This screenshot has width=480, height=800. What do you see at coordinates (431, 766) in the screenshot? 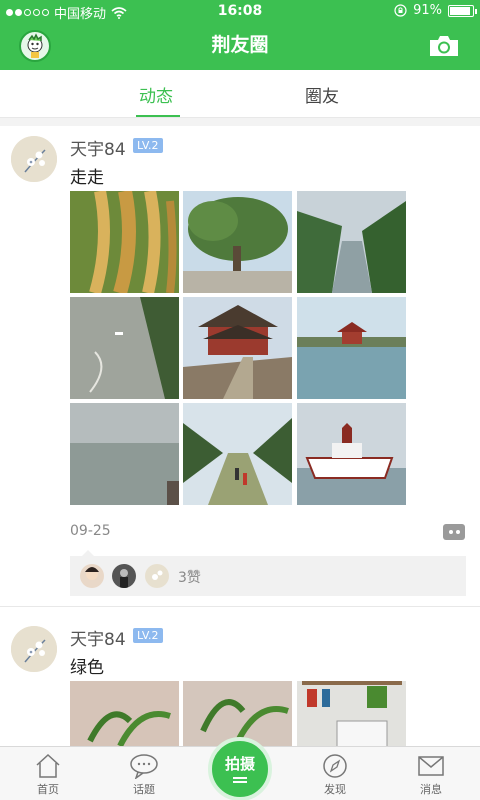
I see `mail-icon` at bounding box center [431, 766].